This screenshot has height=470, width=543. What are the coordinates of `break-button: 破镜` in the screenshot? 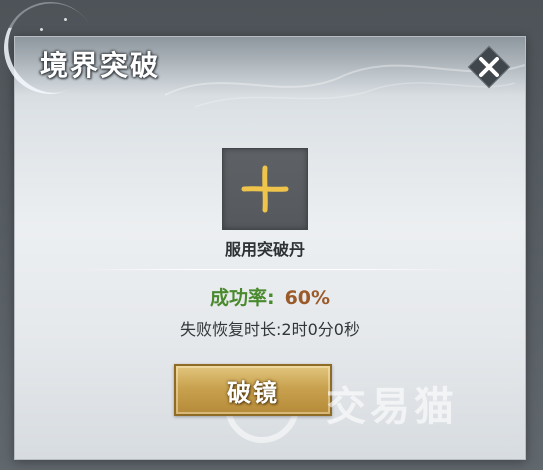 It's located at (253, 390).